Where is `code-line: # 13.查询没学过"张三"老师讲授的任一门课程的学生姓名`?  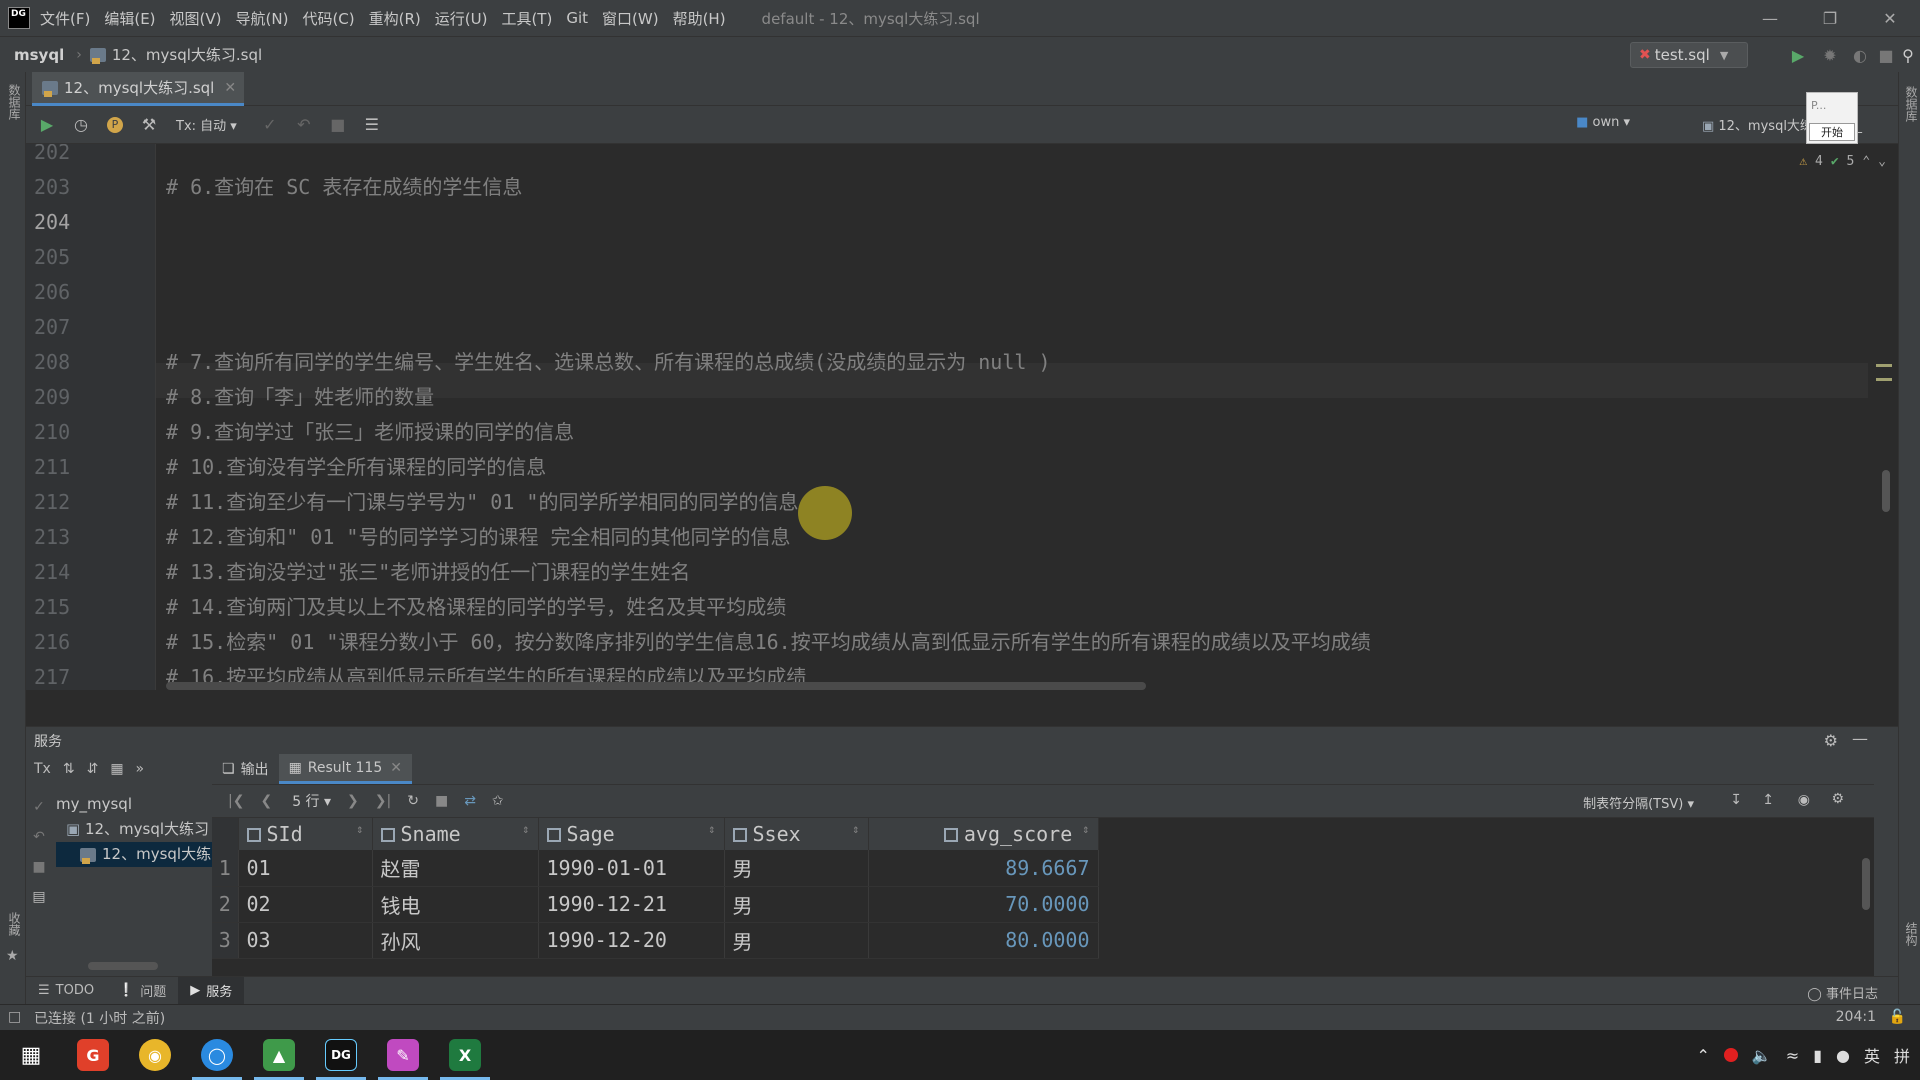
code-line: # 13.查询没学过"张三"老师讲授的任一门课程的学生姓名 is located at coordinates (428, 572).